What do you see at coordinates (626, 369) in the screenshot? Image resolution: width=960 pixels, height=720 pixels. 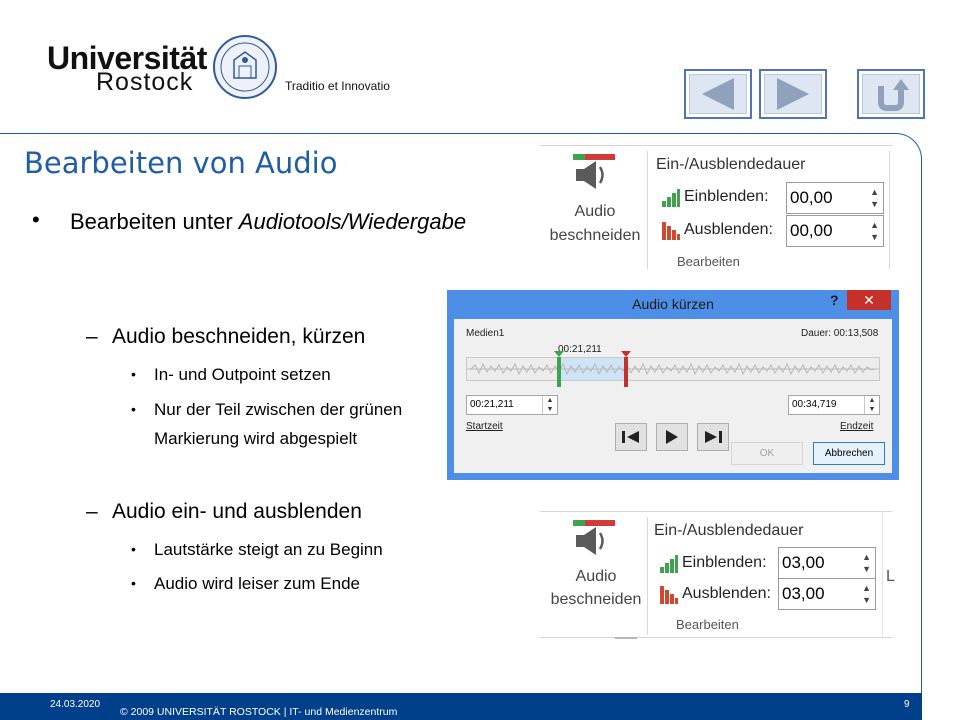 I see `end-marker-icon` at bounding box center [626, 369].